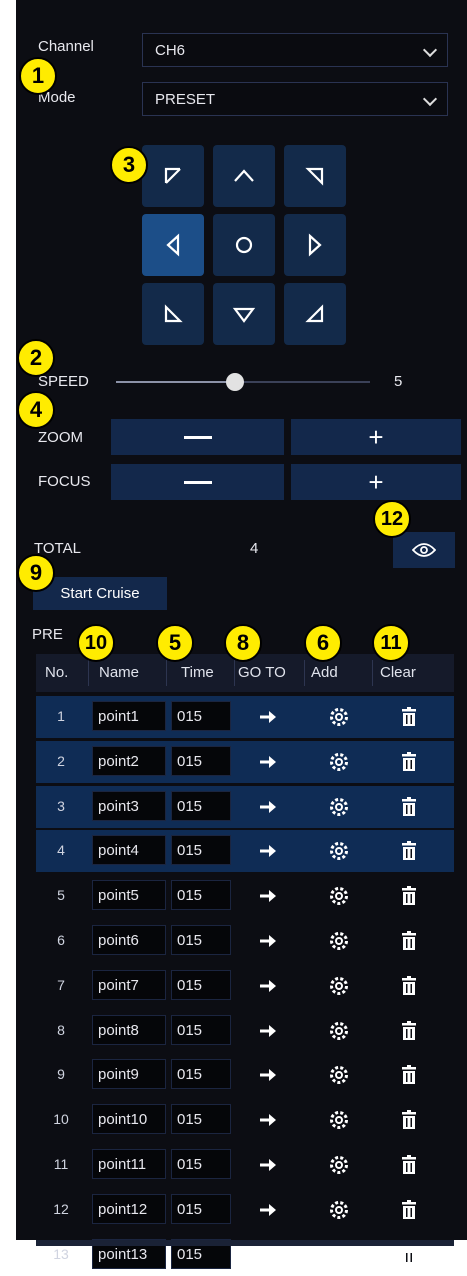  Describe the element at coordinates (315, 176) in the screenshot. I see `ptz-up-right-button` at that location.